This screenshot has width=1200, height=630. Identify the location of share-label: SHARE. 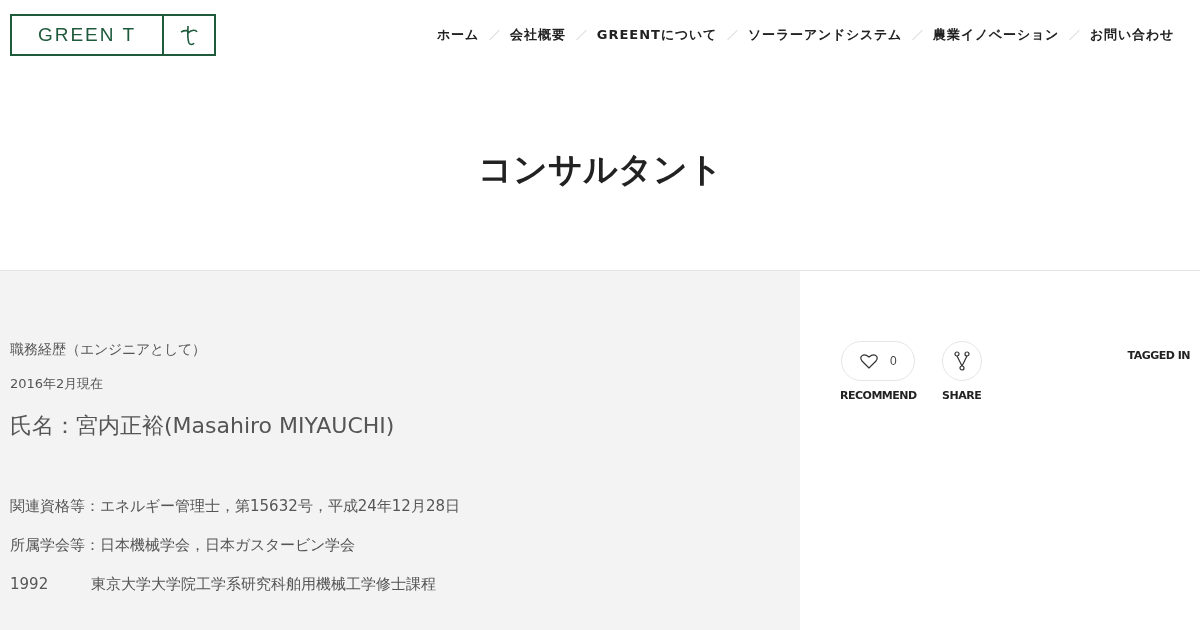
(962, 395).